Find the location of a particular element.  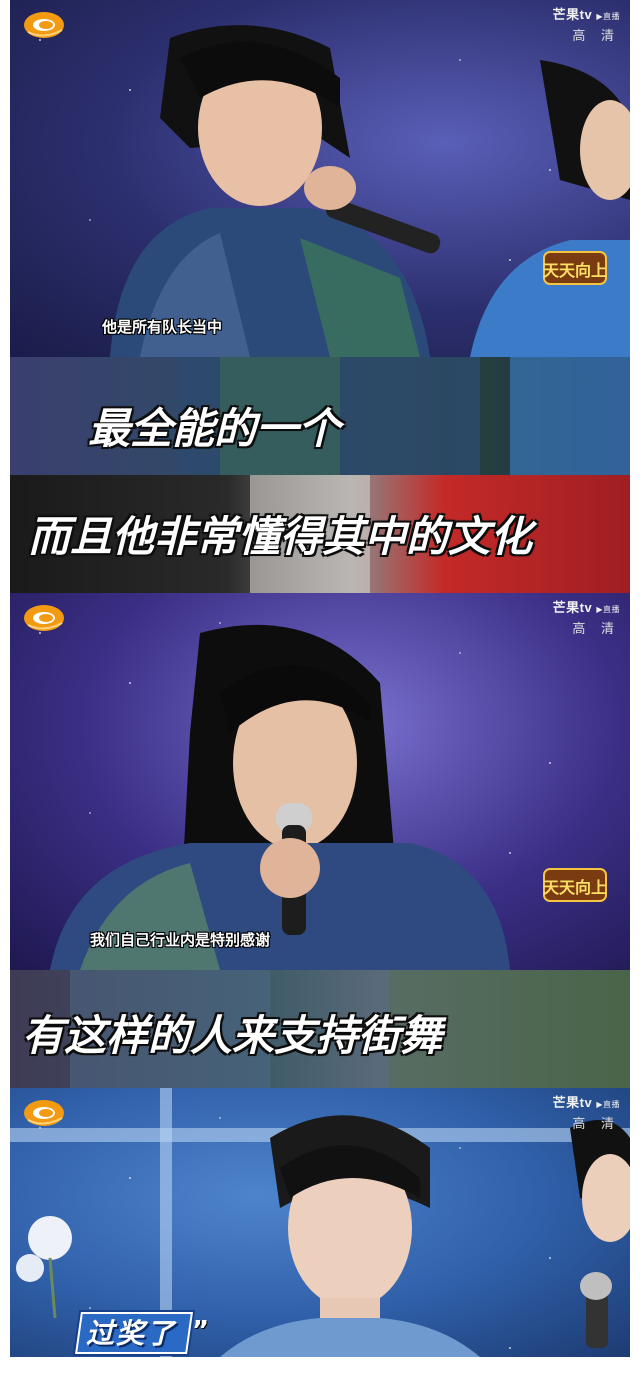

frame-5: 有这样的人来支持街舞 is located at coordinates (320, 1029).